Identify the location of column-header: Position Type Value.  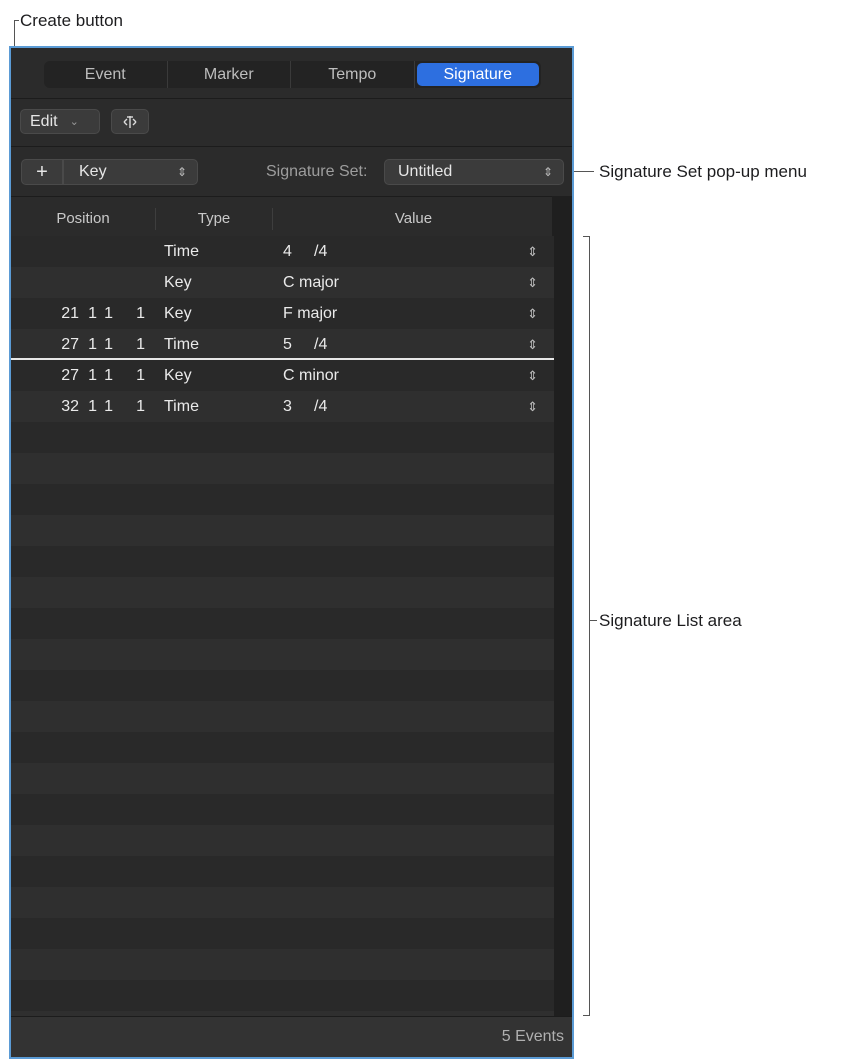
(282, 218).